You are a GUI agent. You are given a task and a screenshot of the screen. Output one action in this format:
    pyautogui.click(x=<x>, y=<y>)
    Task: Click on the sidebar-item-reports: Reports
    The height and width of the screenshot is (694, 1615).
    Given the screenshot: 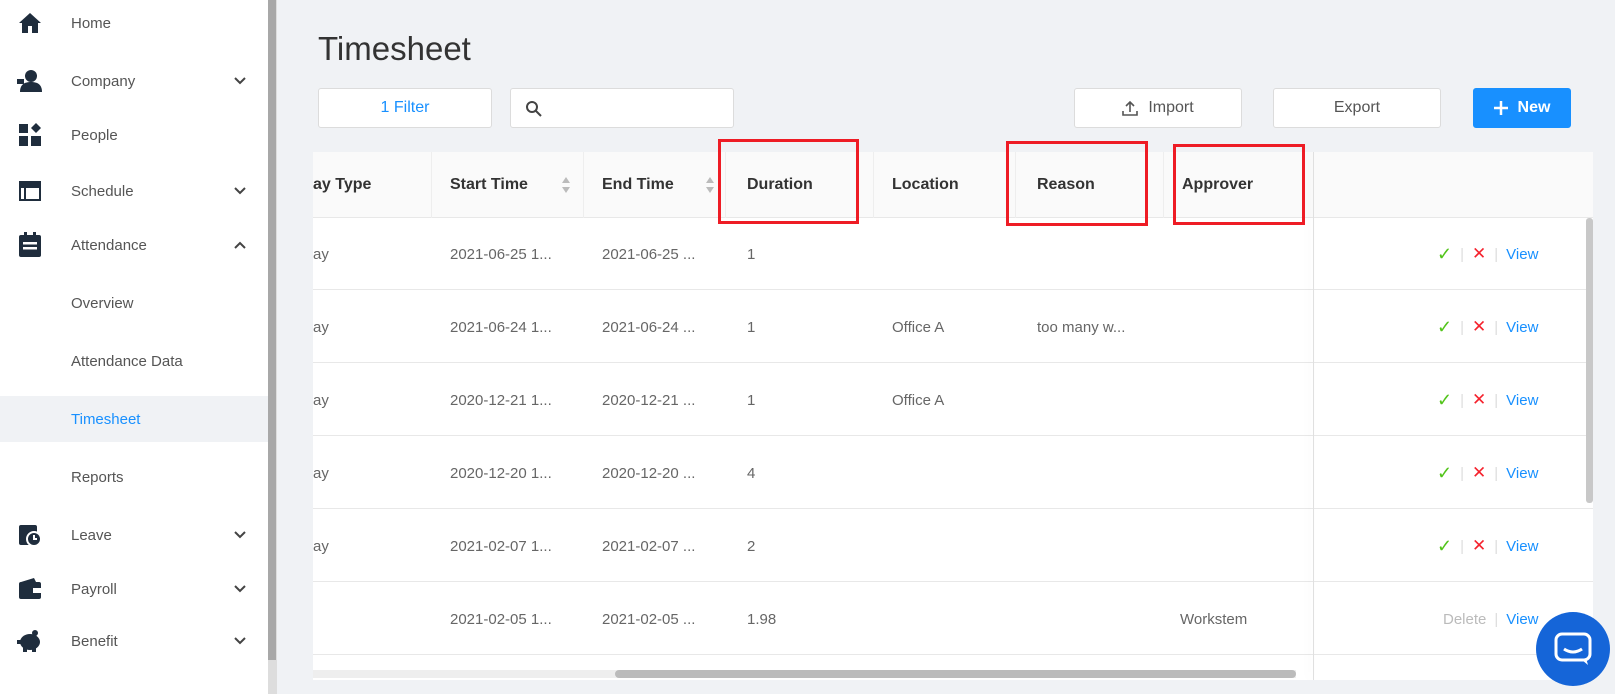 What is the action you would take?
    pyautogui.click(x=134, y=477)
    